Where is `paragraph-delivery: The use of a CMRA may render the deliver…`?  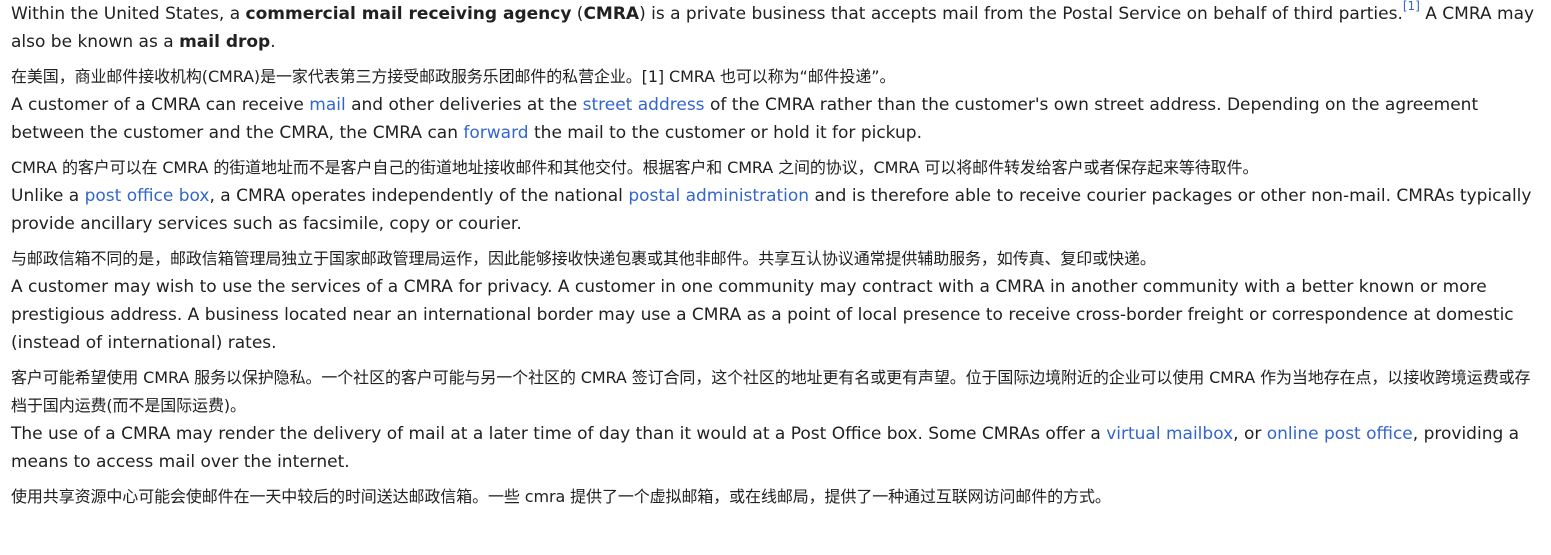 paragraph-delivery: The use of a CMRA may render the deliver… is located at coordinates (777, 448).